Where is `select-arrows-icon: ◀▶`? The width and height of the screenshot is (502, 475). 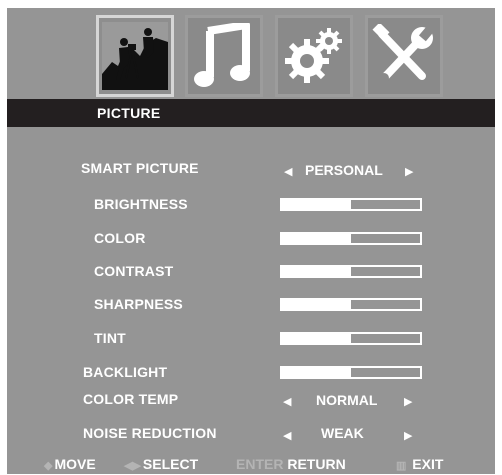 select-arrows-icon: ◀▶ is located at coordinates (132, 466).